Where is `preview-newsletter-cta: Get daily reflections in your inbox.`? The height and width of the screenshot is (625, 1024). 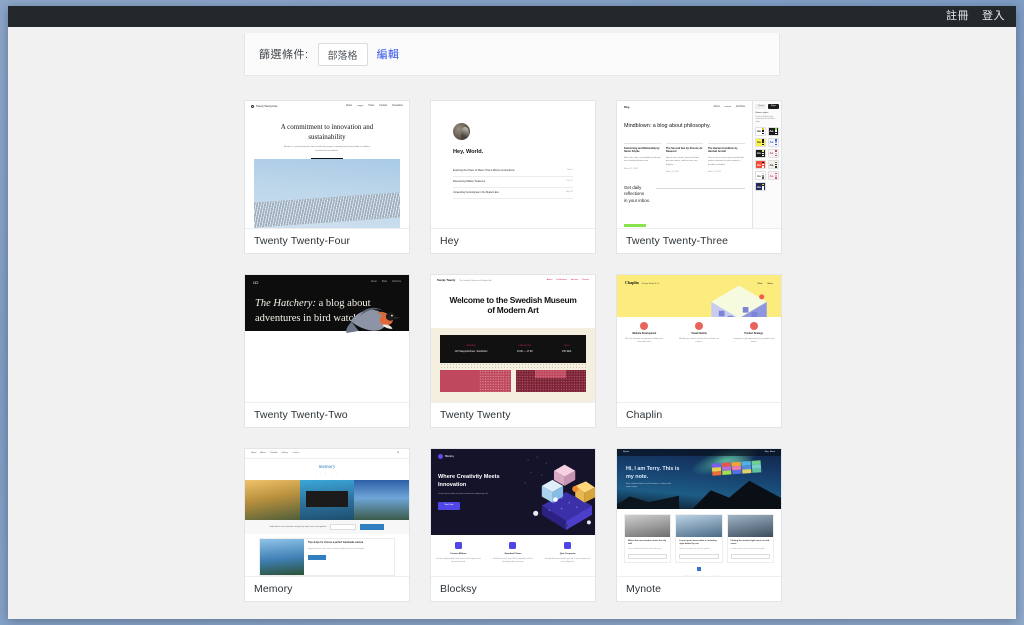
preview-newsletter-cta: Get daily reflections in your inbox. is located at coordinates (684, 194).